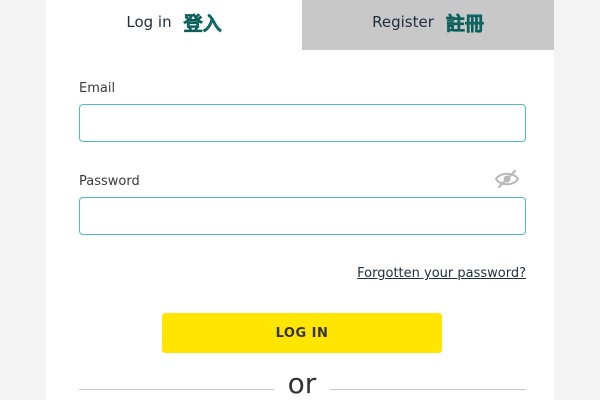 This screenshot has width=600, height=400. I want to click on divider-left, so click(176, 389).